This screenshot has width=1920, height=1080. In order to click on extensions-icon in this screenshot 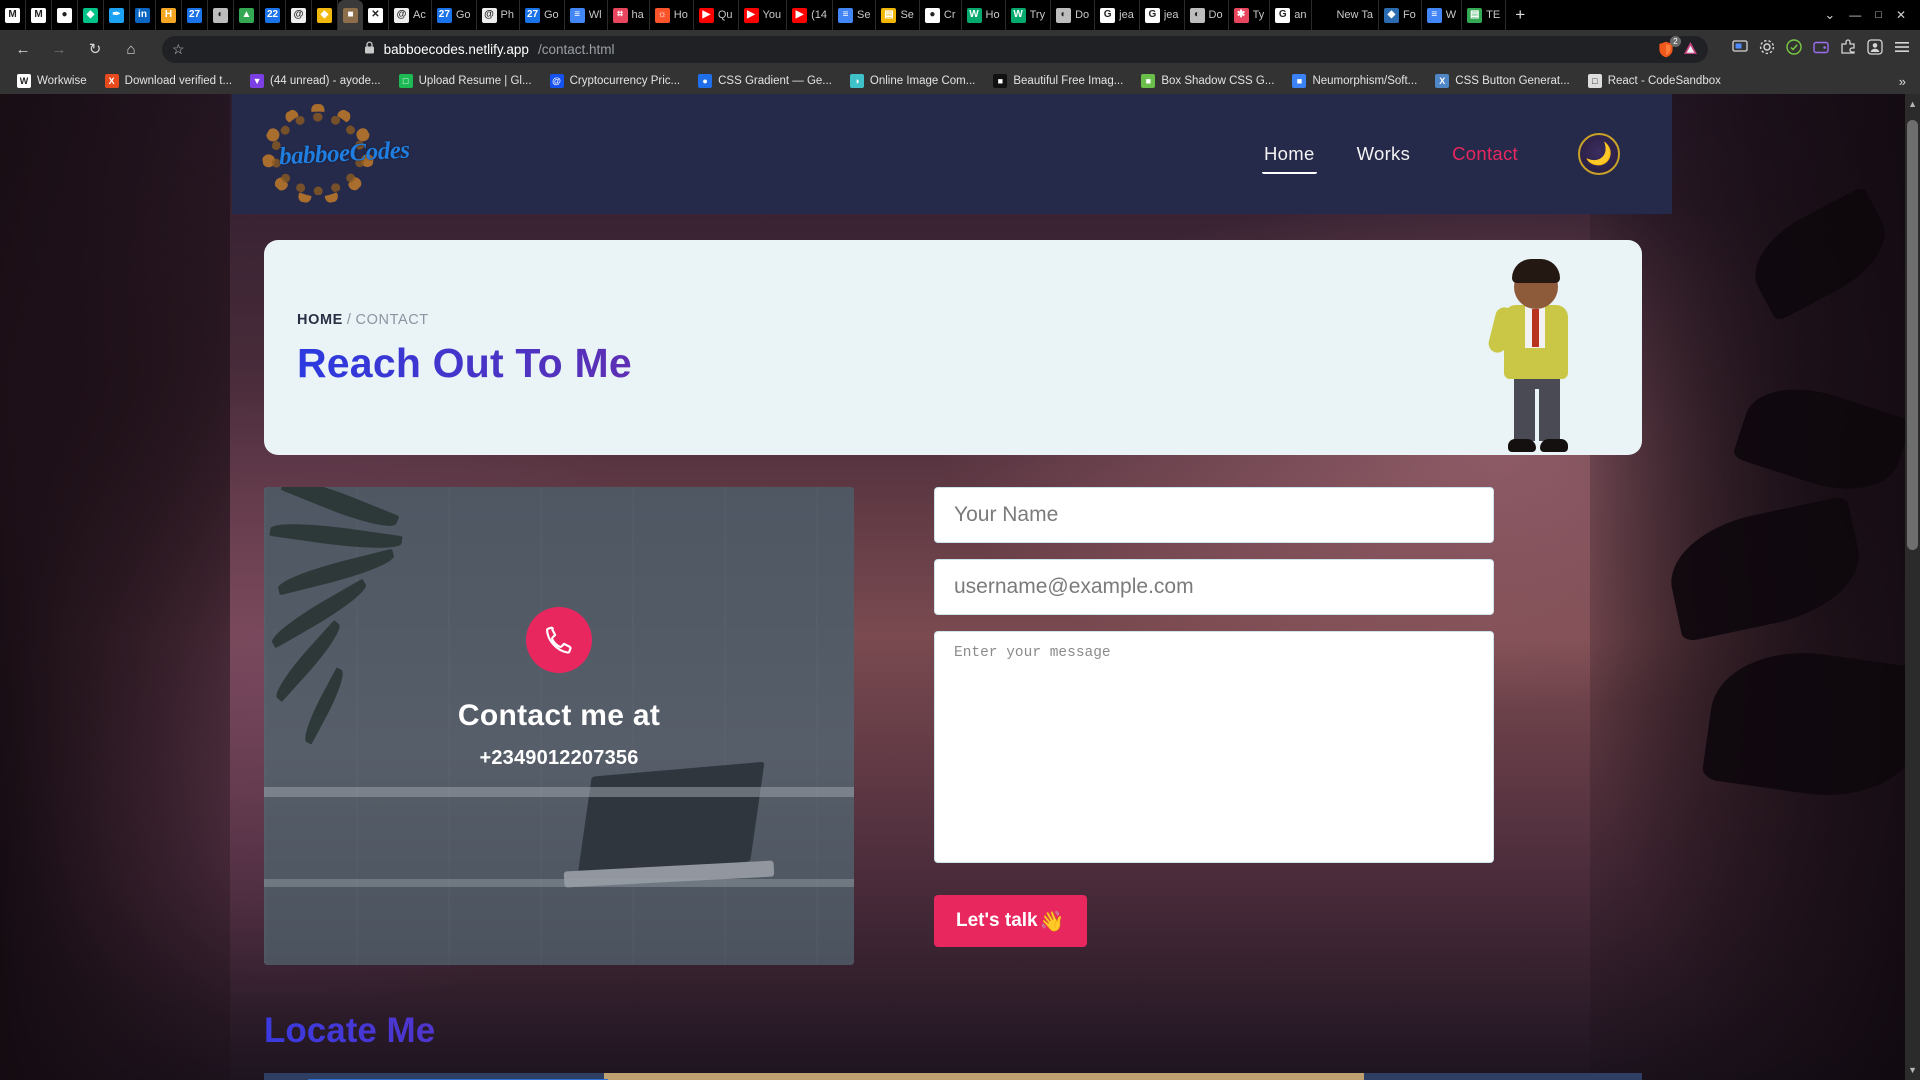, I will do `click(1848, 49)`.